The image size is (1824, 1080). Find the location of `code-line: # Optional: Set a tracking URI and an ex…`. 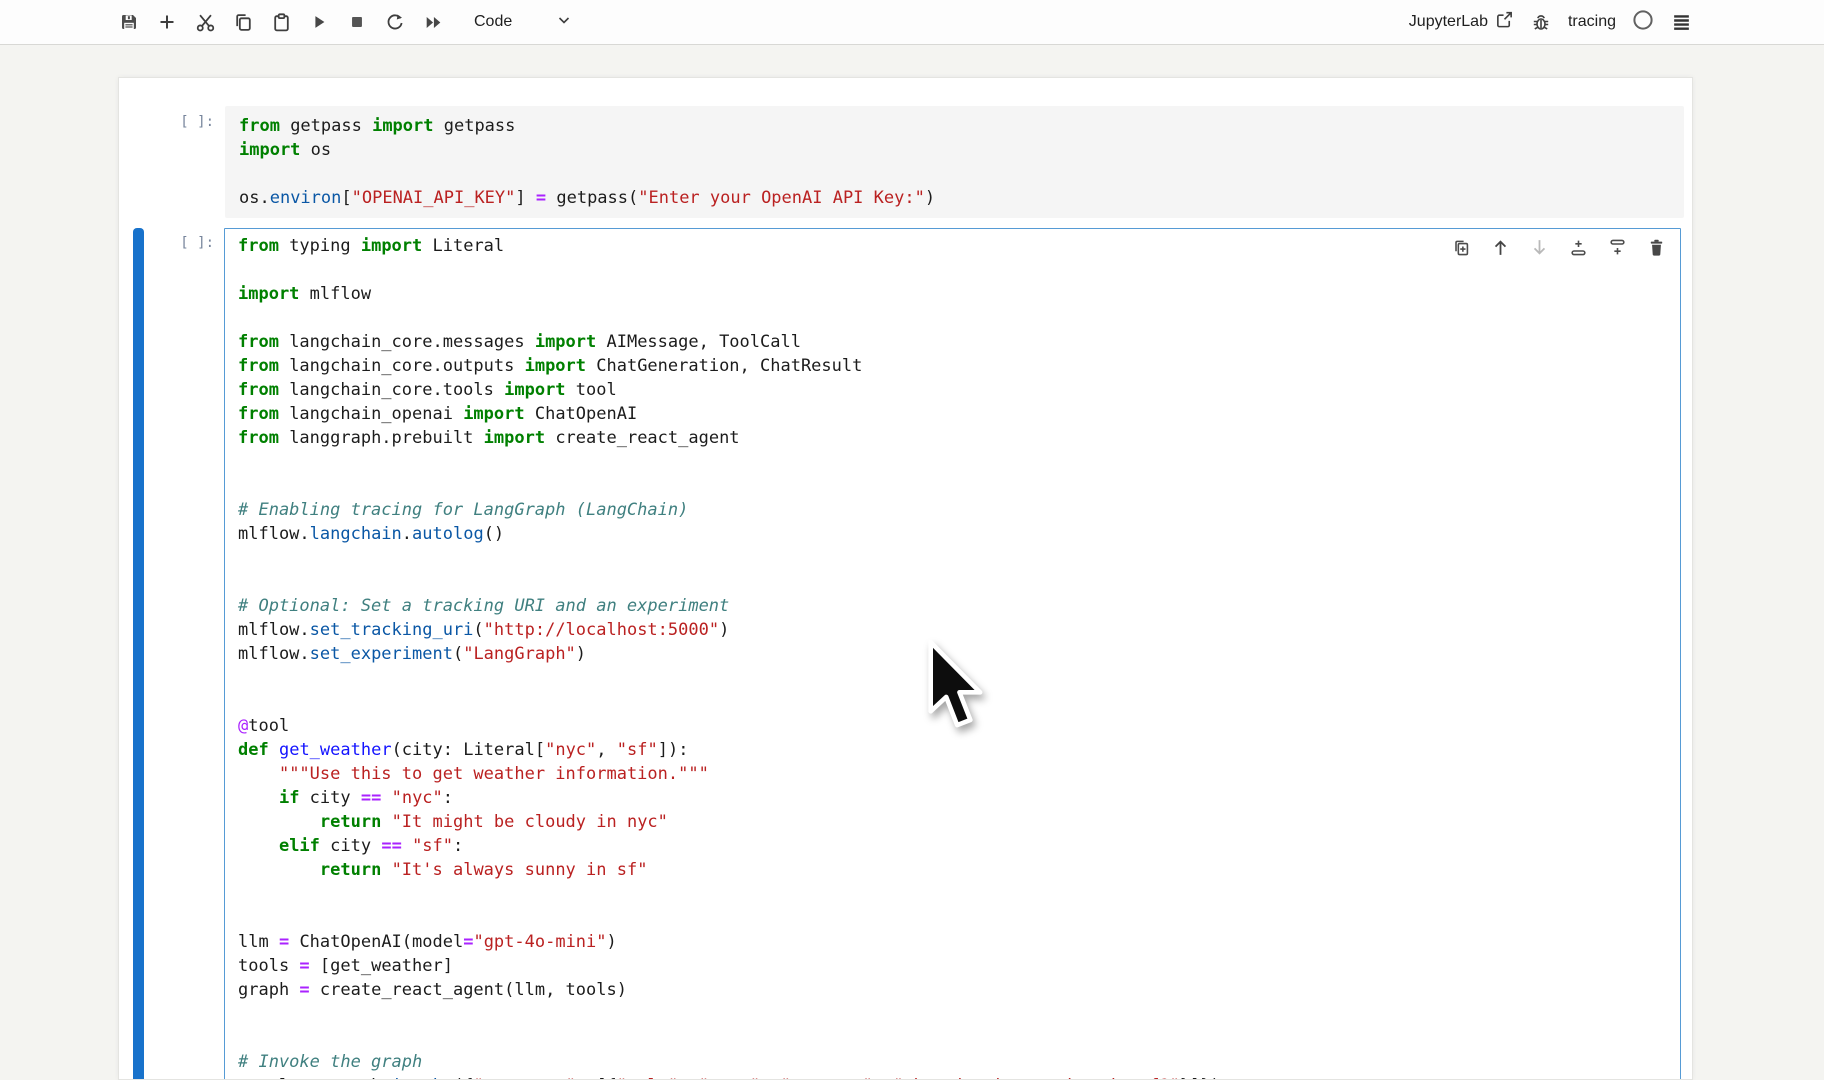

code-line: # Optional: Set a tracking URI and an ex… is located at coordinates (484, 606).